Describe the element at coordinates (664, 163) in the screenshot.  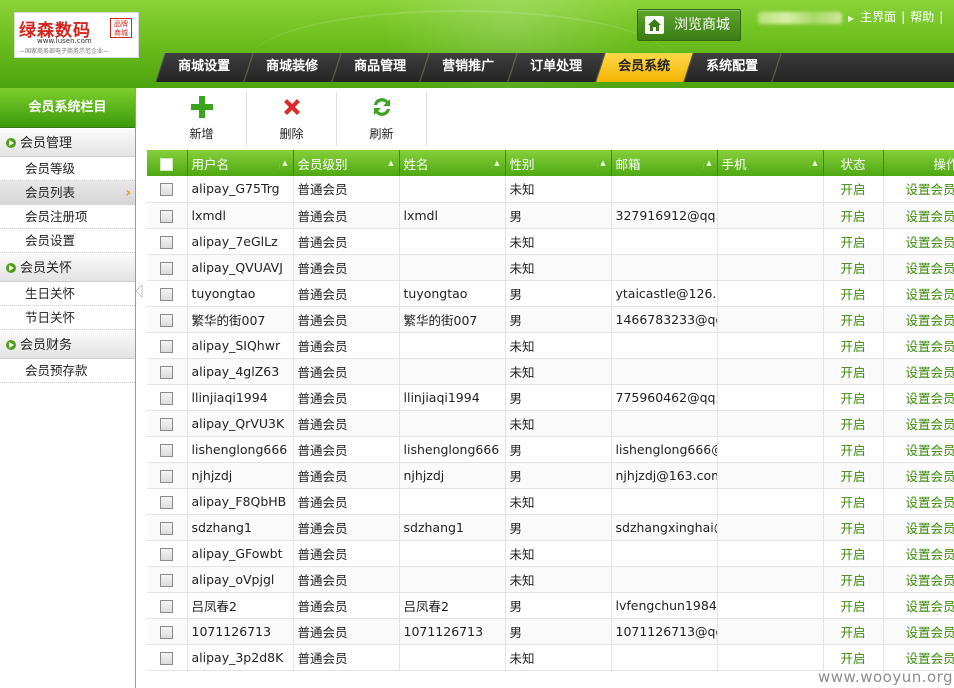
I see `col-email: 邮箱 ▲` at that location.